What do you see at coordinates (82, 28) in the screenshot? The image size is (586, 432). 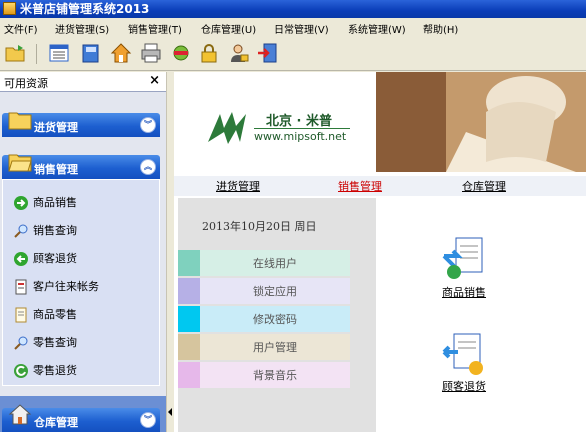 I see `menu-purchase: 进货管理(S)` at bounding box center [82, 28].